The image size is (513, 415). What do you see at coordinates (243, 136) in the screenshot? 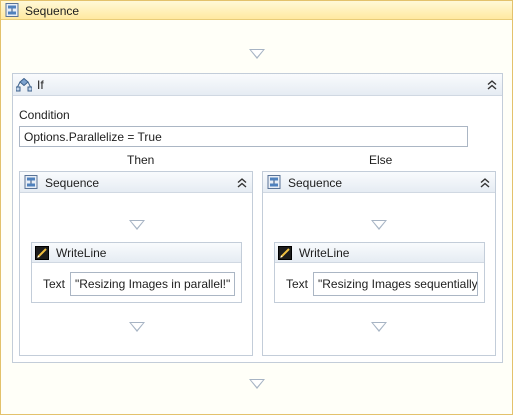
I see `condition-input: Options.Parallelize = True` at bounding box center [243, 136].